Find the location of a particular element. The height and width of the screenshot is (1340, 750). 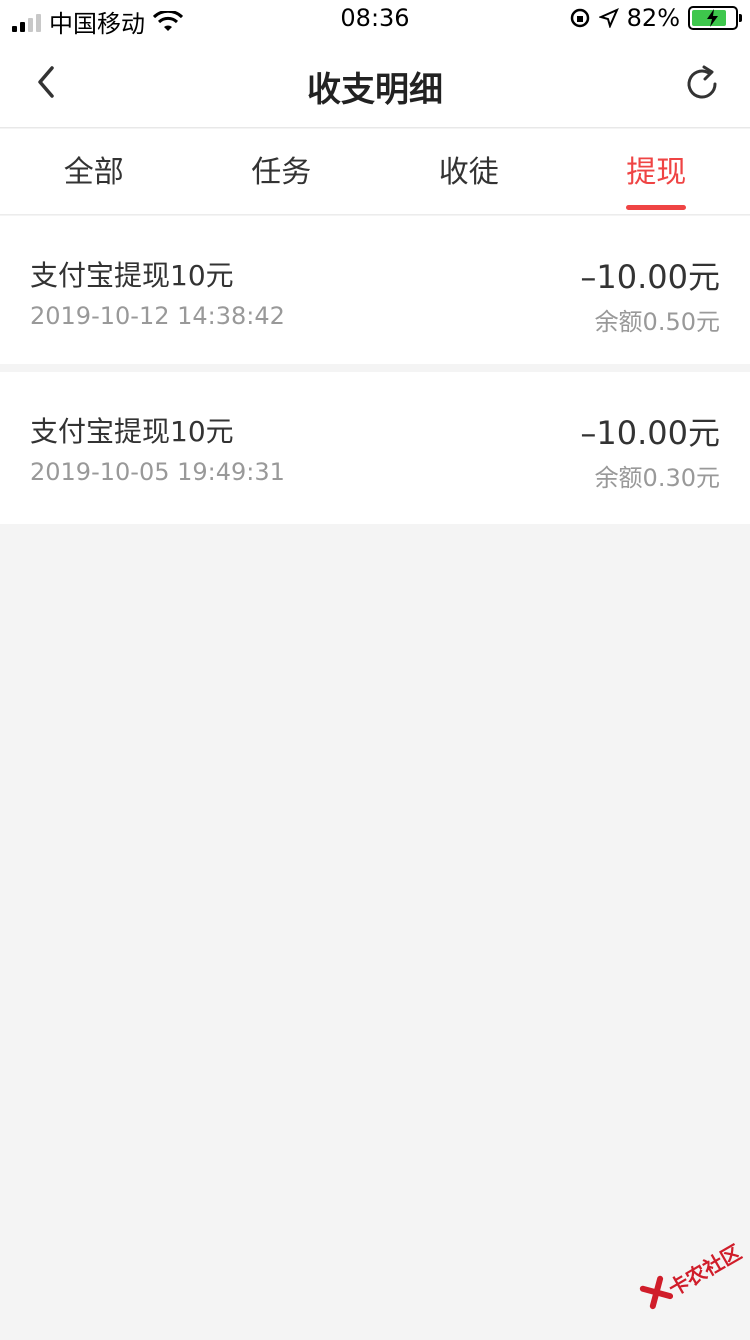

tab-tasks: 任务 is located at coordinates (282, 171).